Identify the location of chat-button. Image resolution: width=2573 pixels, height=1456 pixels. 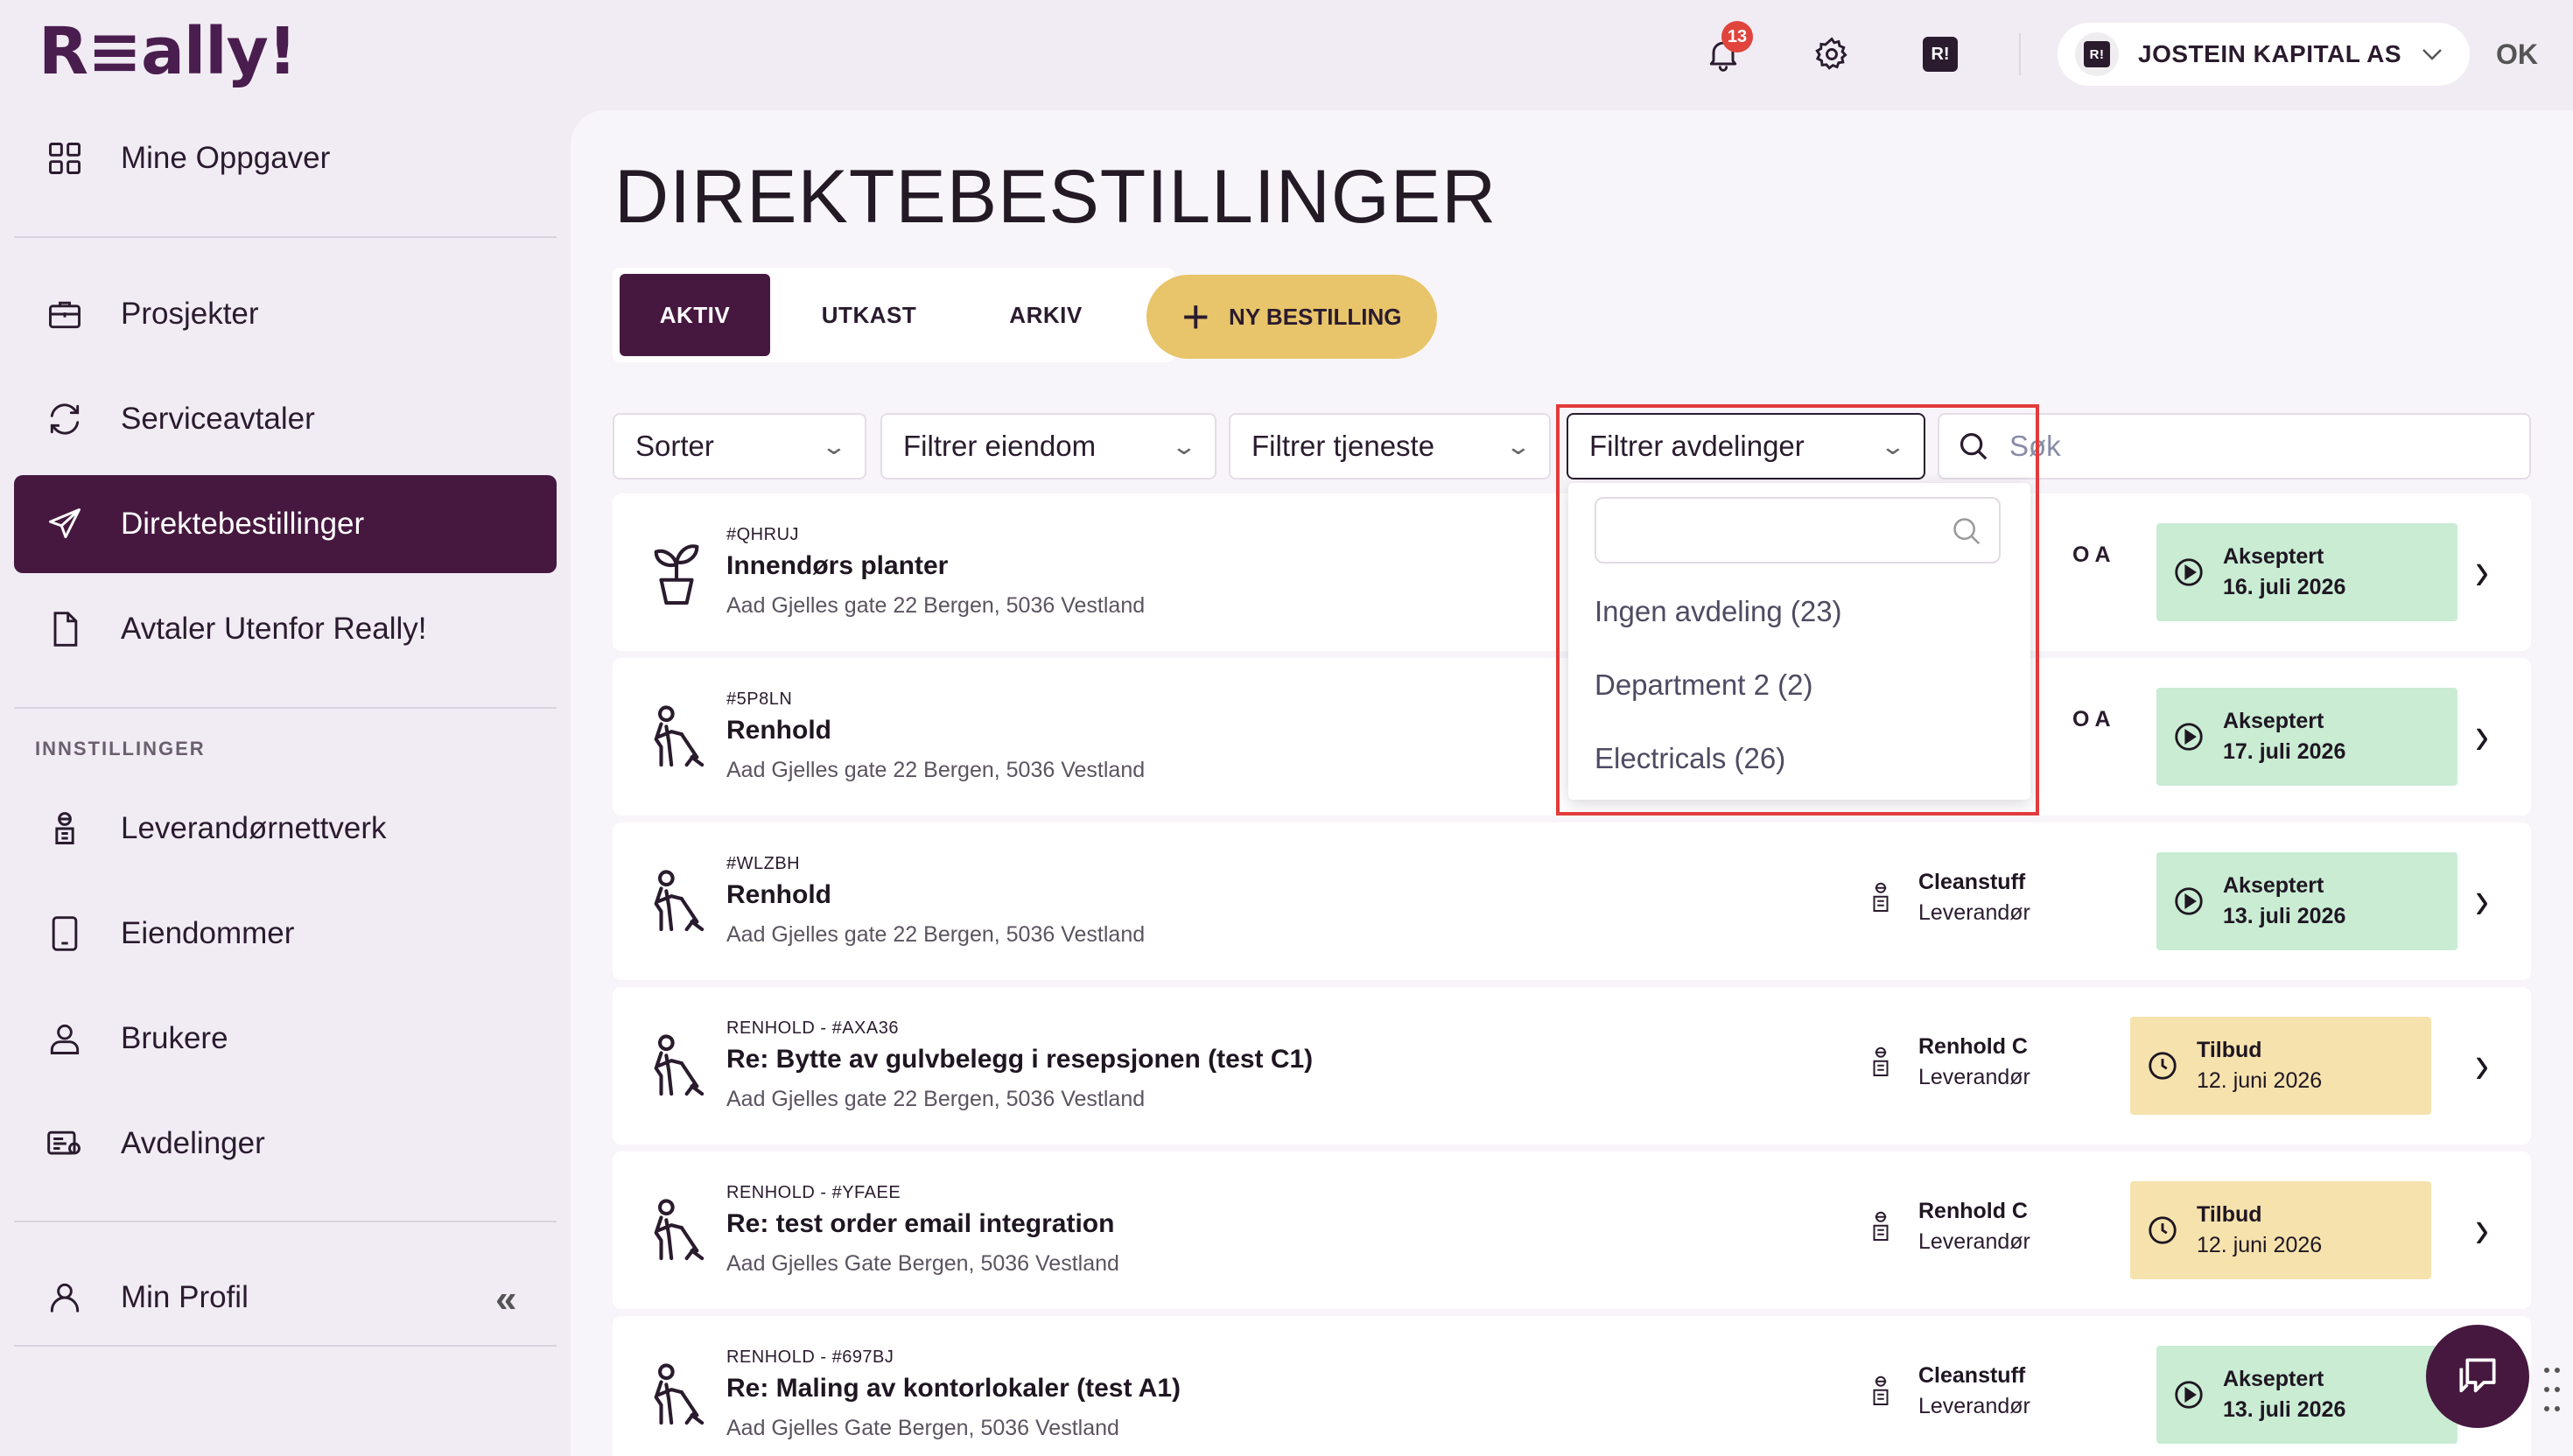
(2477, 1376).